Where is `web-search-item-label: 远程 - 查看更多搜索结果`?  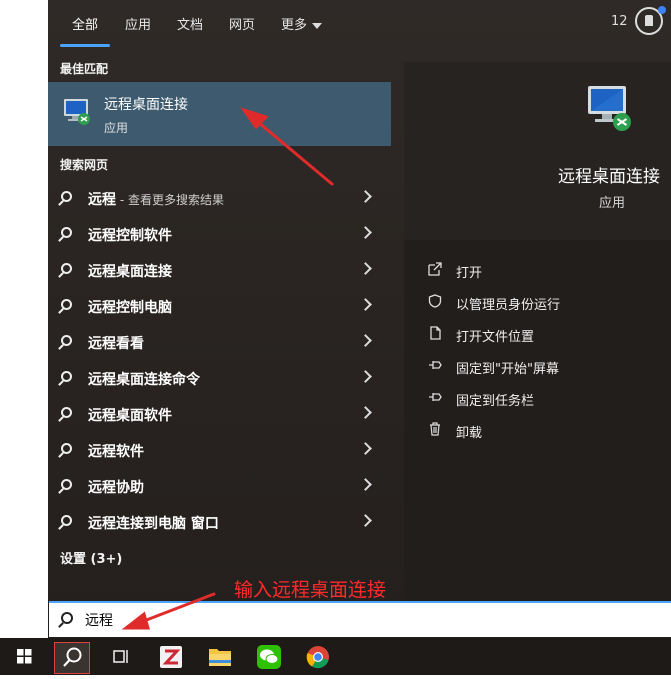
web-search-item-label: 远程 - 查看更多搜索结果 is located at coordinates (156, 199).